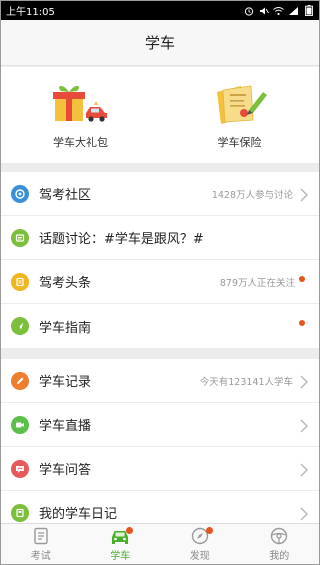  What do you see at coordinates (160, 194) in the screenshot?
I see `list-item-driving-community: 驾考社区 1428万人参与讨论` at bounding box center [160, 194].